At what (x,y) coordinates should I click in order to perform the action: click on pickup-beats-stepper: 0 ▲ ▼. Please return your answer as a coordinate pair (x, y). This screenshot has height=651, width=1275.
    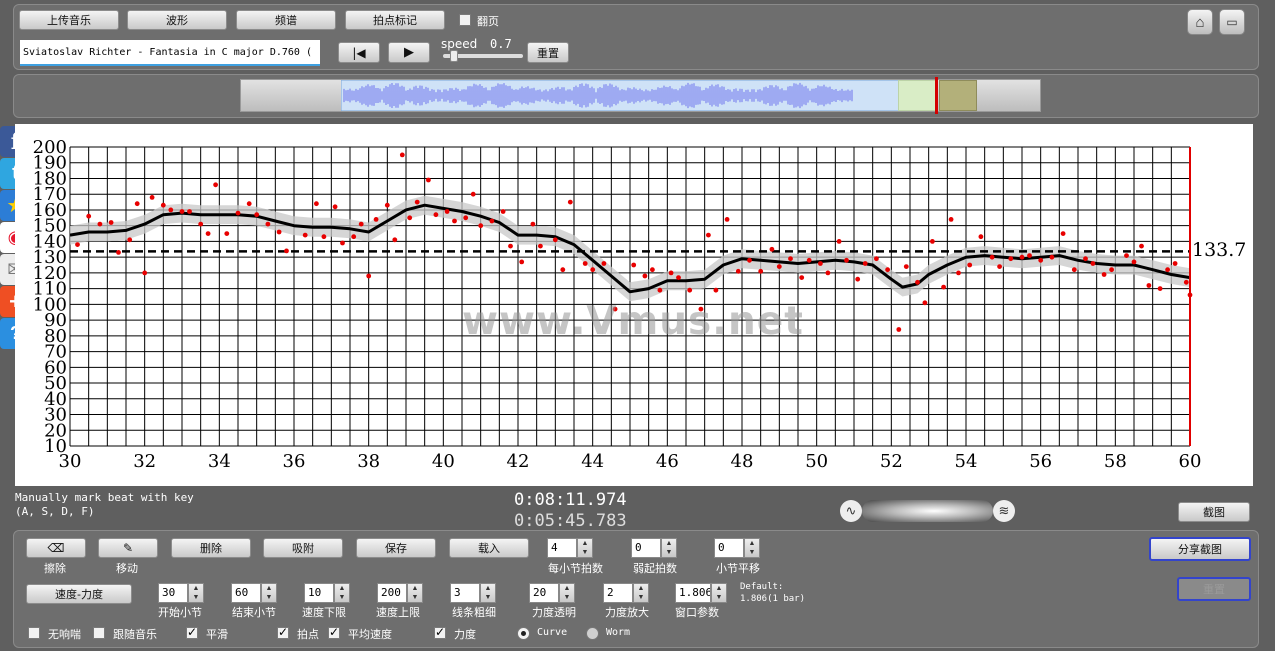
    Looking at the image, I should click on (654, 548).